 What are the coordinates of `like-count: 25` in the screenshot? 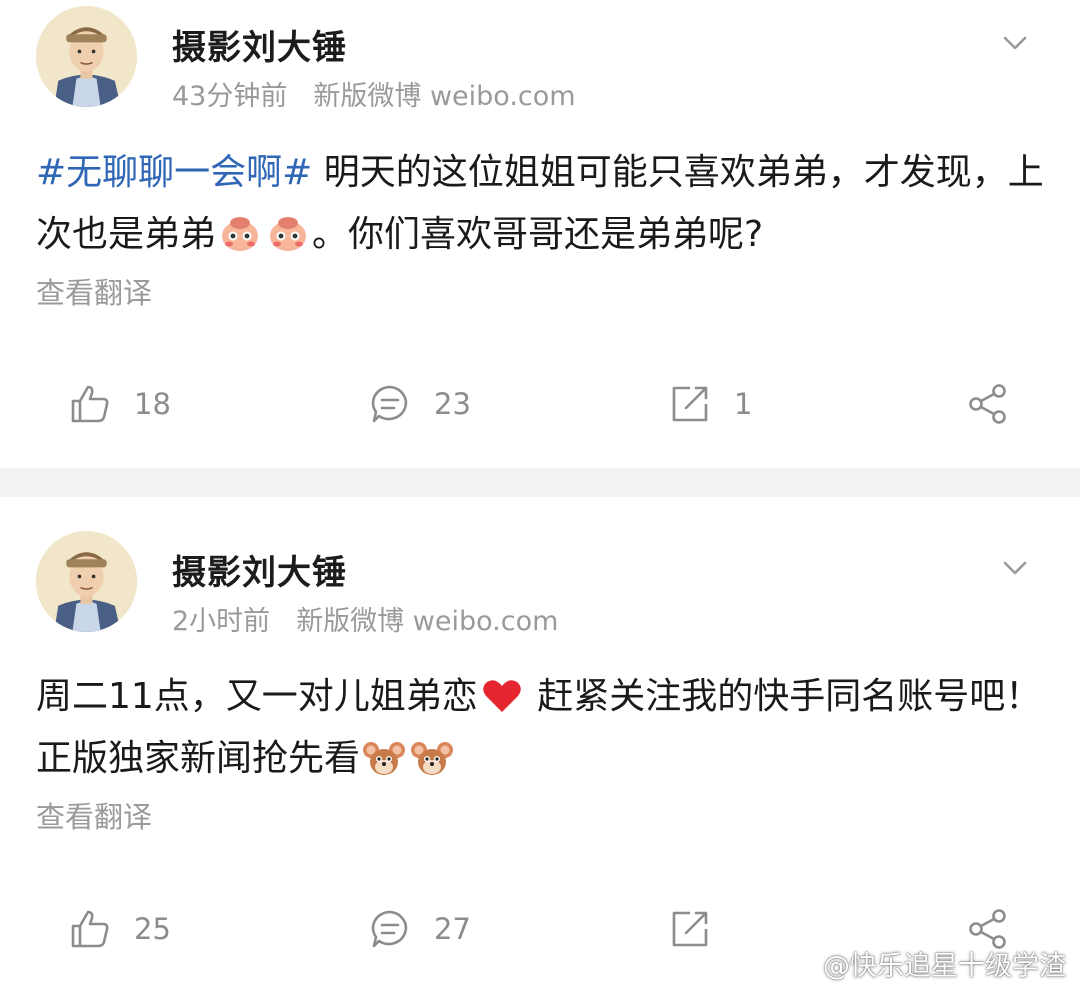 It's located at (152, 929).